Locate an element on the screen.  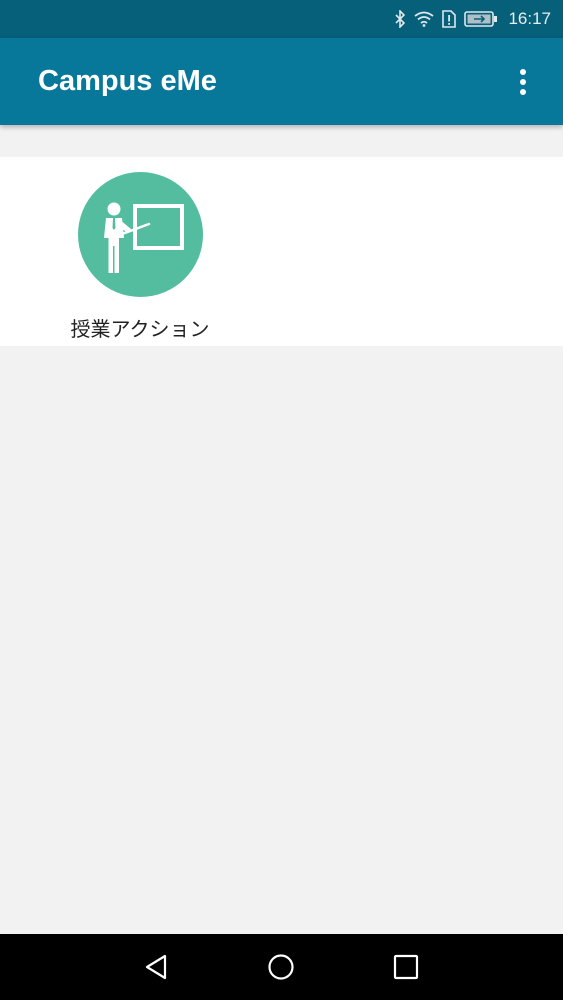
status-bar: 16:17 is located at coordinates (281, 19).